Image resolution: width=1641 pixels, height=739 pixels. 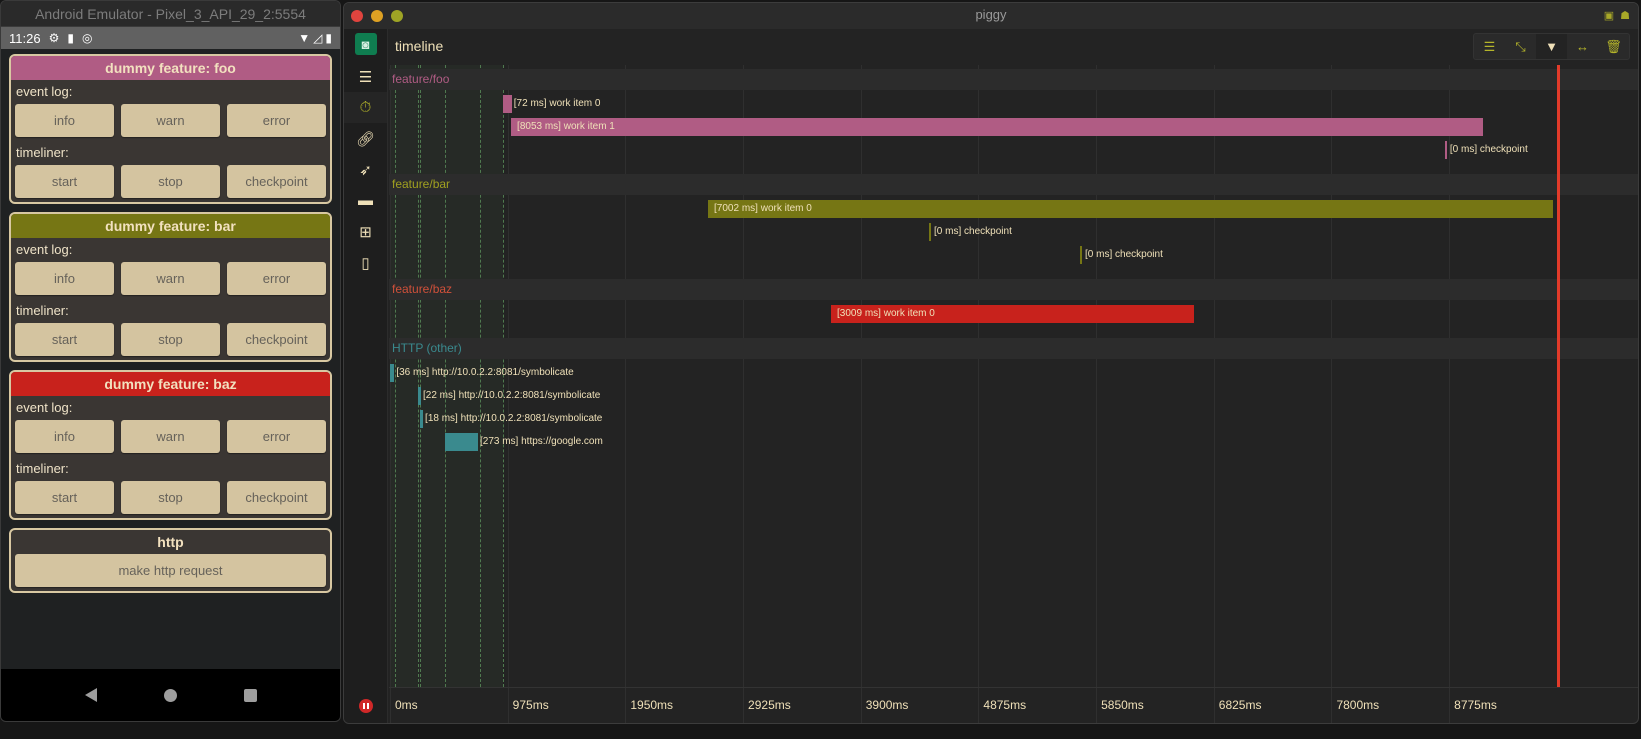 I want to click on group-label: feature/foo, so click(x=421, y=79).